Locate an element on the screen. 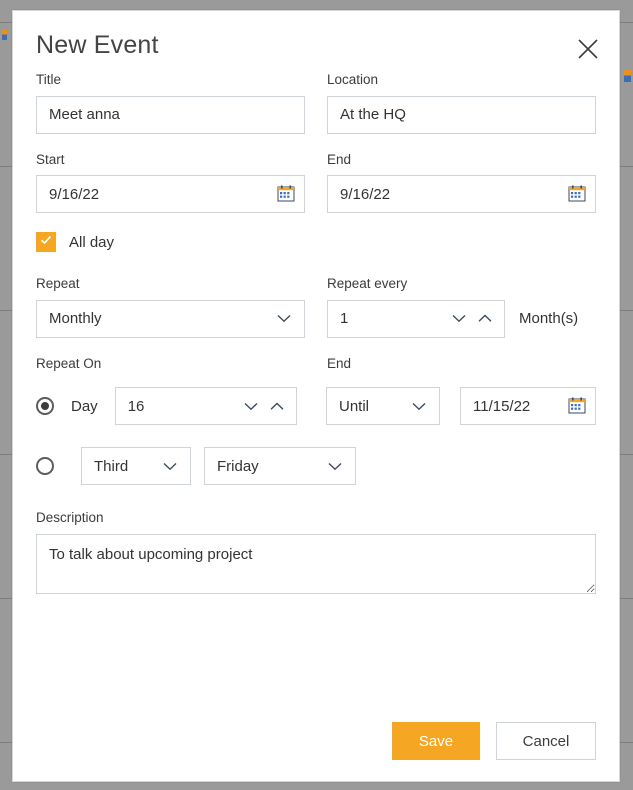  location-label: Location is located at coordinates (353, 79).